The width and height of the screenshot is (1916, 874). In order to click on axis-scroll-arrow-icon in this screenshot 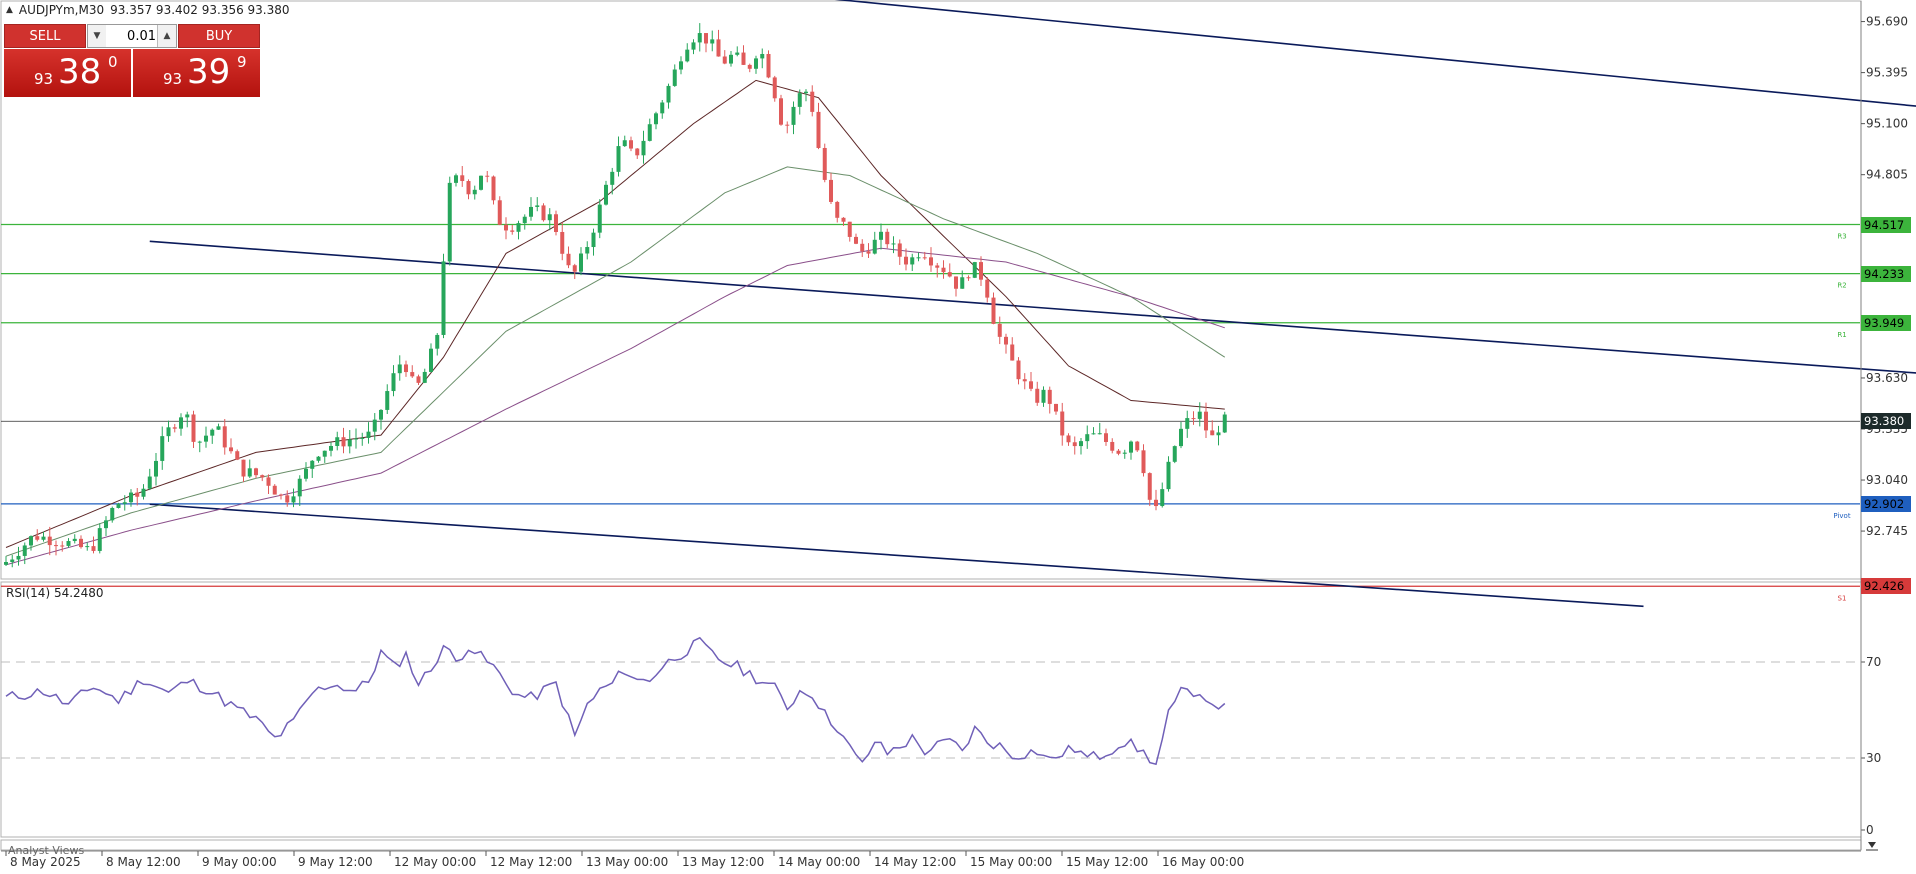, I will do `click(1872, 845)`.